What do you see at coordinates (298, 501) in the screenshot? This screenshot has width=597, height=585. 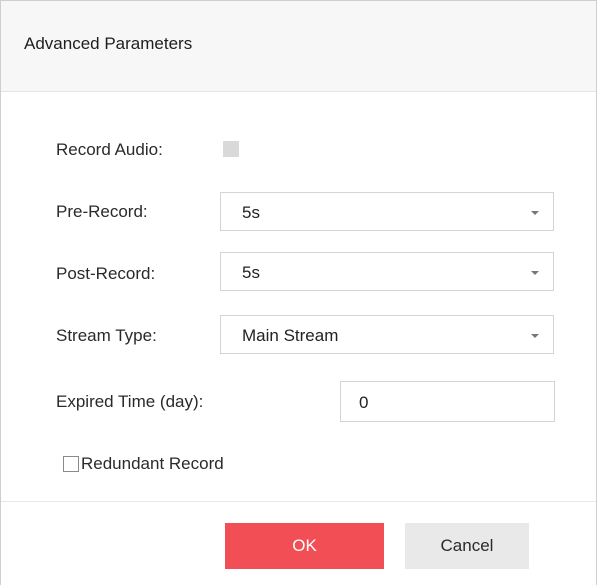 I see `footer-divider` at bounding box center [298, 501].